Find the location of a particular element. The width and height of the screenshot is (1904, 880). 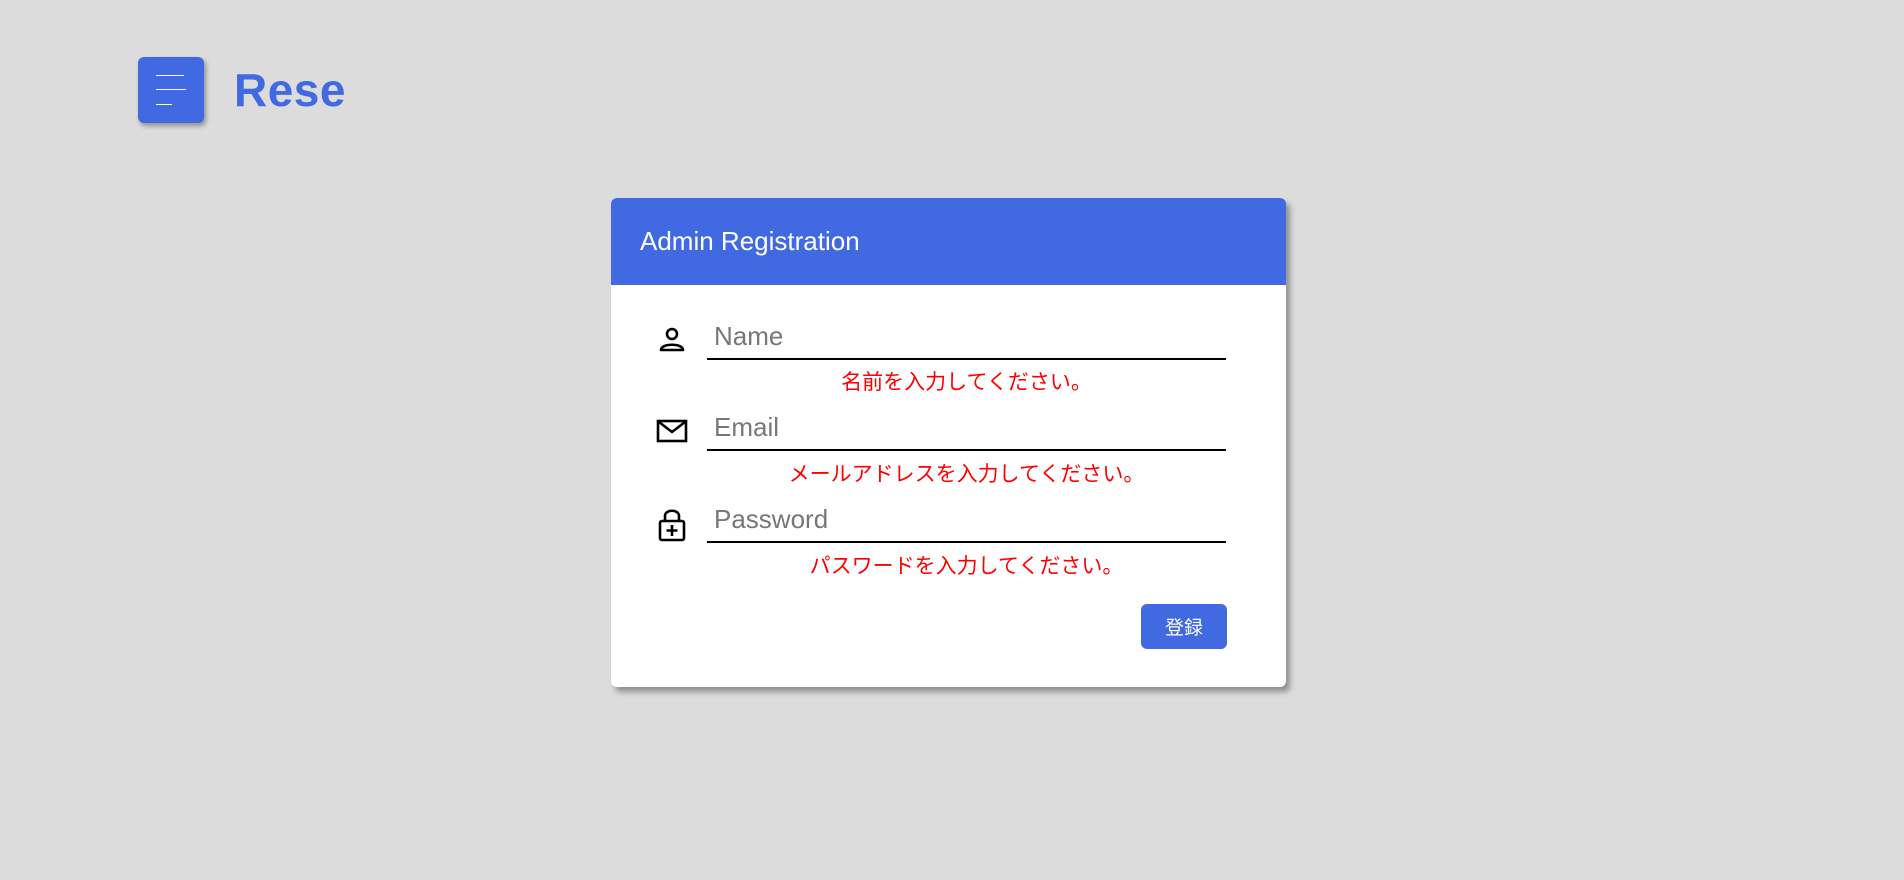

app-header: Rese is located at coordinates (242, 90).